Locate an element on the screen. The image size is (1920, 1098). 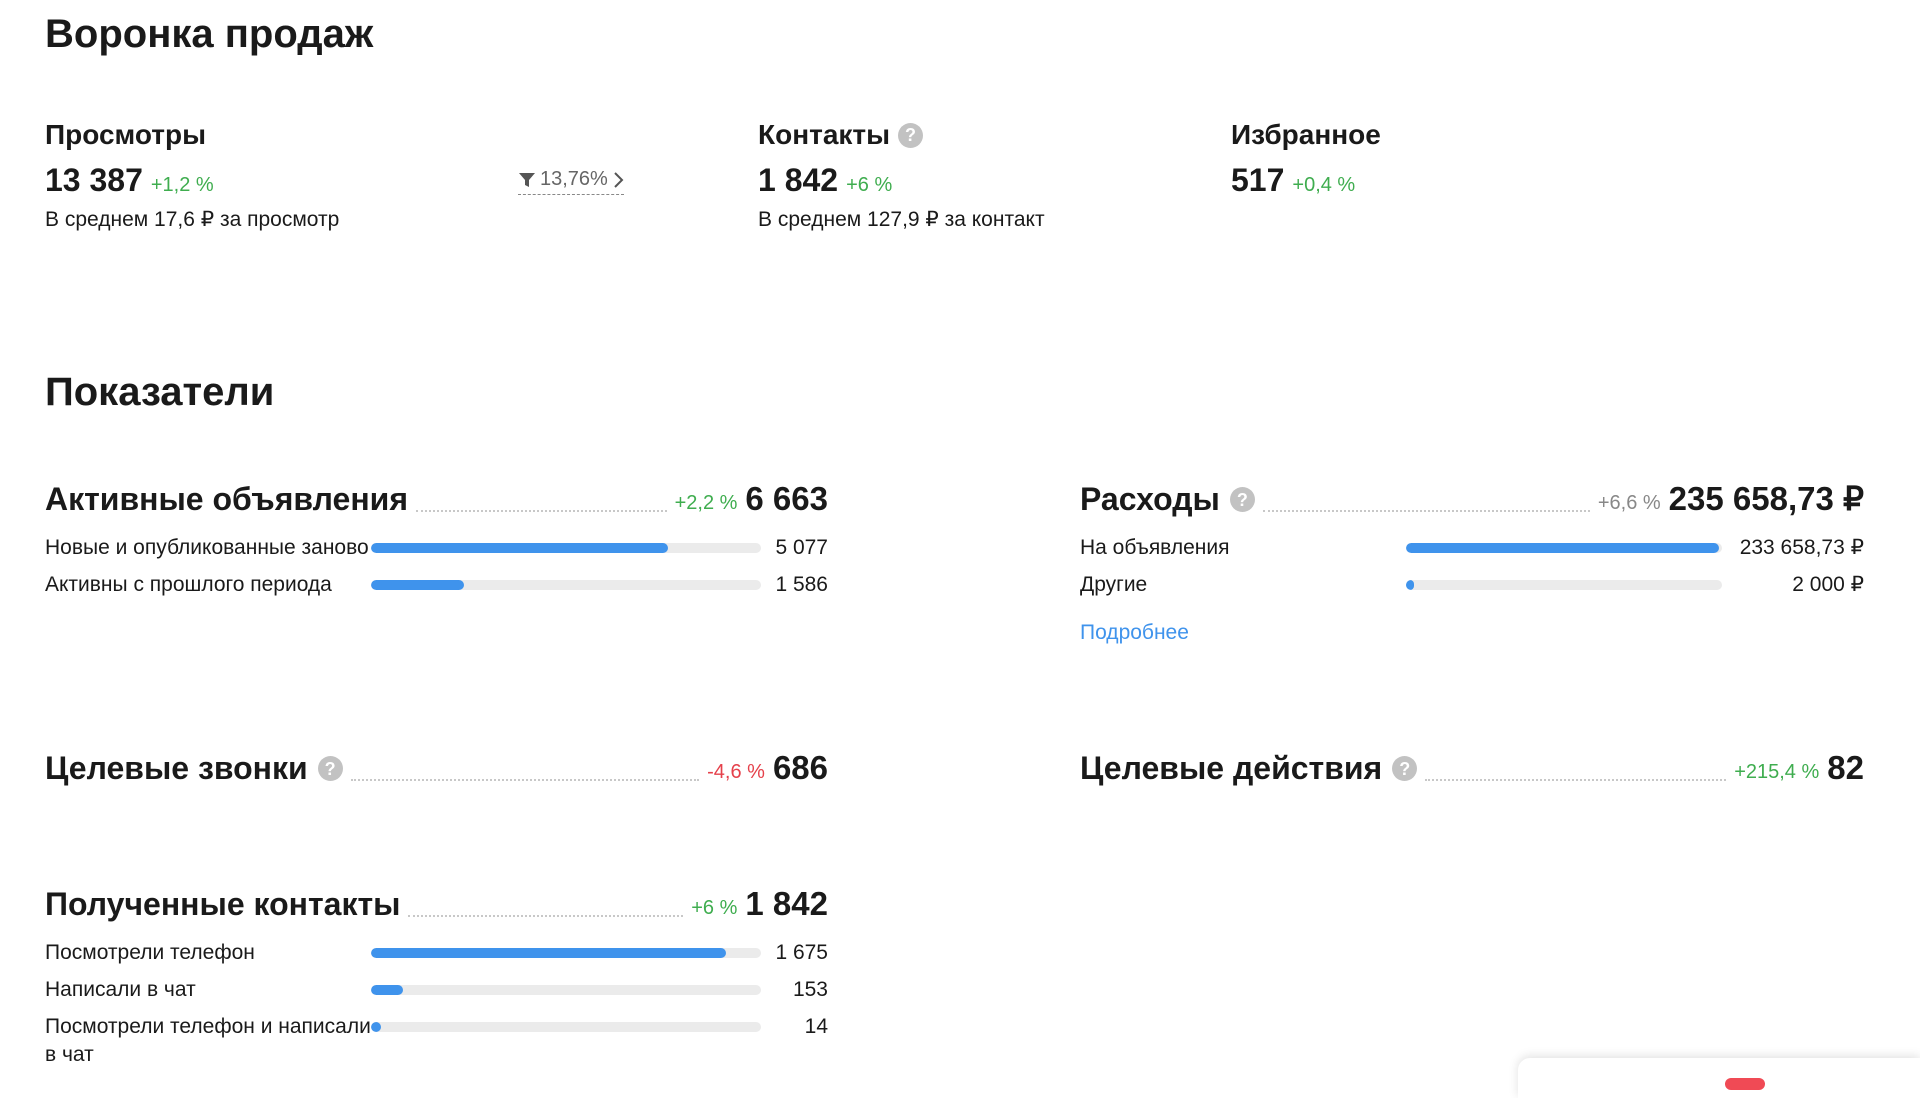
conversion-link: 13,76% is located at coordinates (571, 181).